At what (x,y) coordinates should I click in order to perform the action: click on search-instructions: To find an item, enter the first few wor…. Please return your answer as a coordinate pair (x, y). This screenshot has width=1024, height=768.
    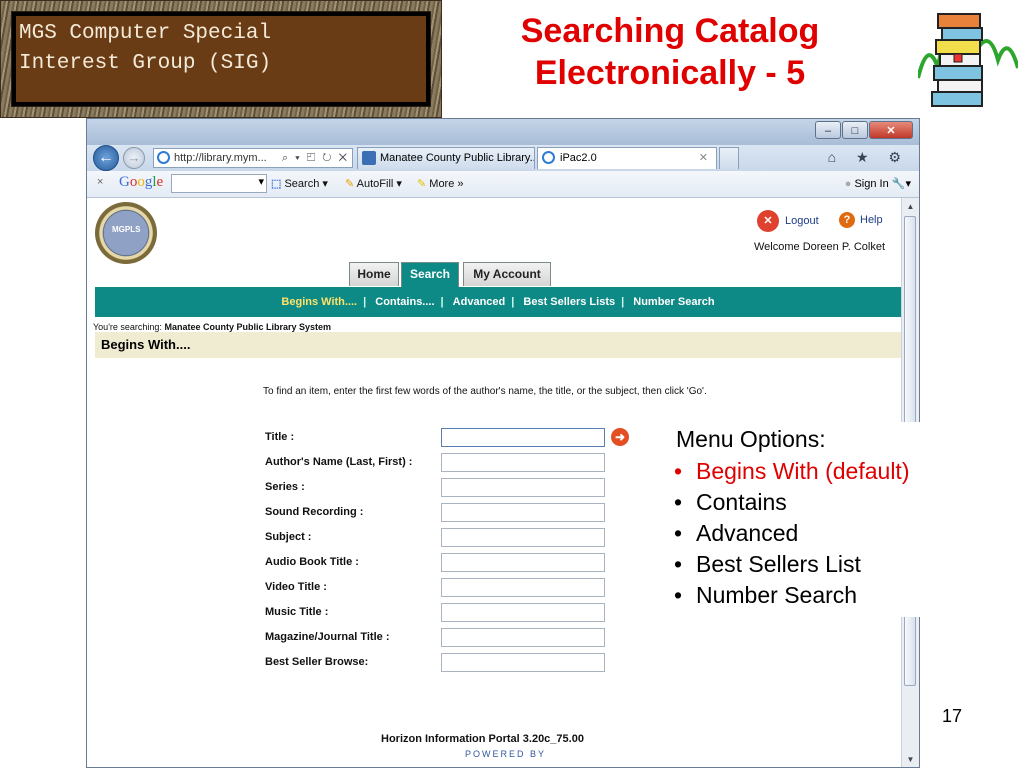
    Looking at the image, I should click on (485, 391).